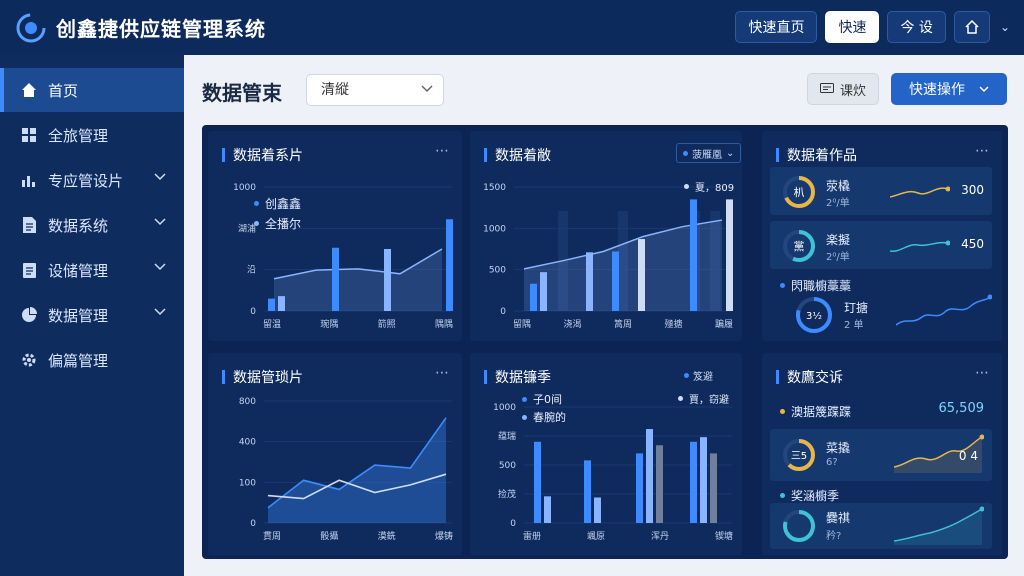 Image resolution: width=1024 pixels, height=576 pixels. I want to click on ring-label: 朳, so click(799, 192).